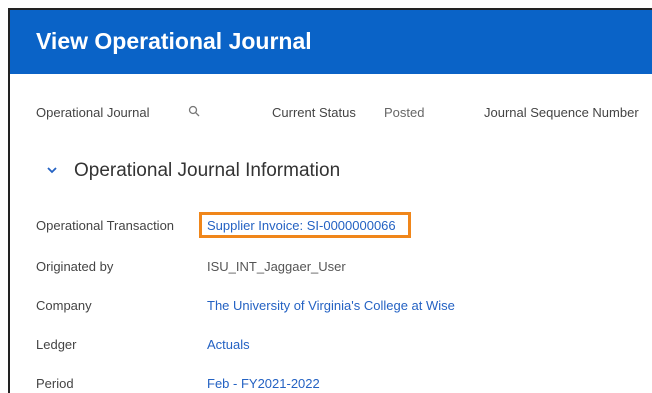 This screenshot has width=652, height=393. Describe the element at coordinates (331, 347) in the screenshot. I see `field-row-ledger: Ledger Actuals` at that location.